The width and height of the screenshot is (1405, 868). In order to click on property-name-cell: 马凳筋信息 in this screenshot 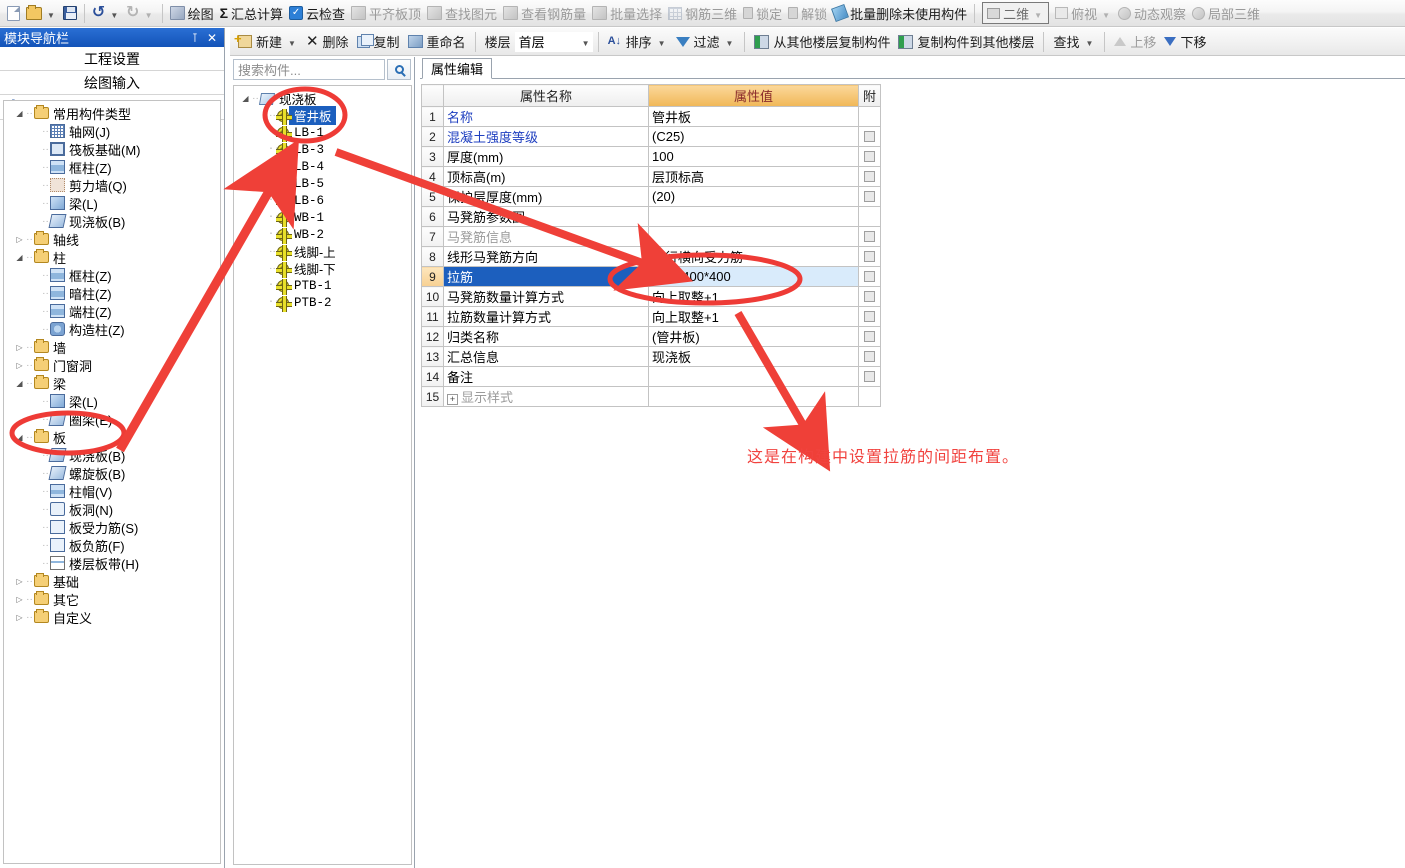, I will do `click(546, 236)`.